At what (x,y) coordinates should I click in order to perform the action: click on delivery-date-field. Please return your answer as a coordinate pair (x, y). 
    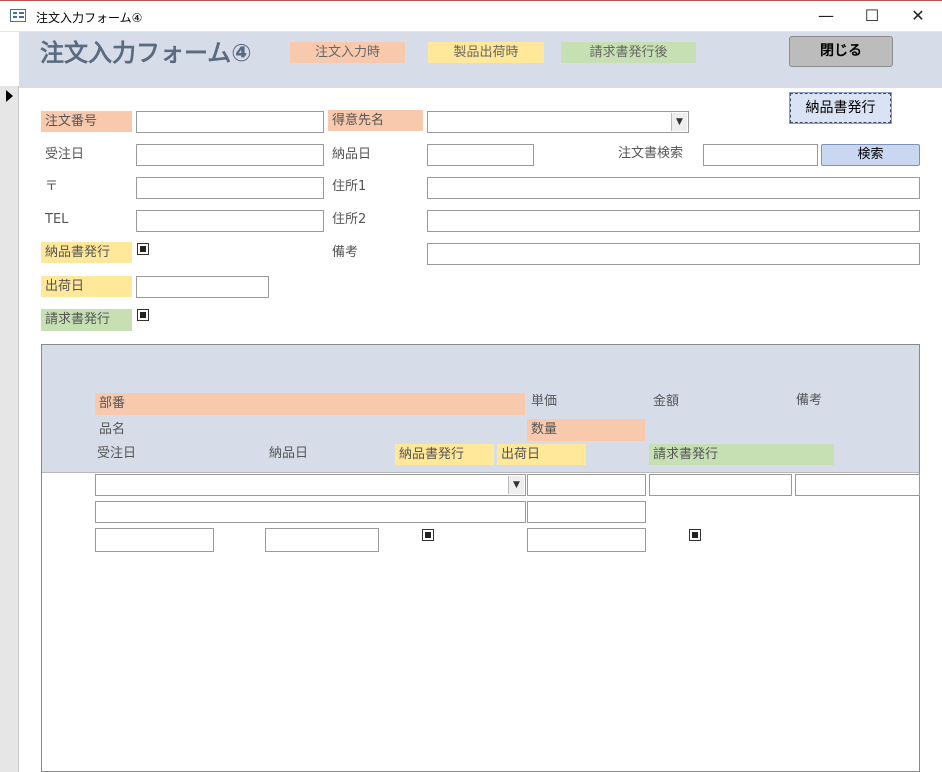
    Looking at the image, I should click on (480, 155).